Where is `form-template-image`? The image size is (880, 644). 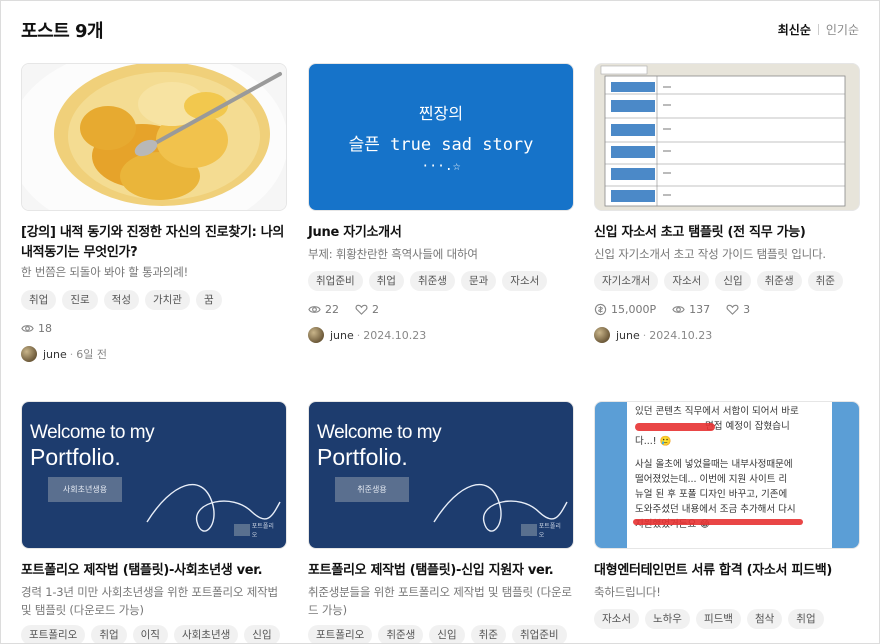
form-template-image is located at coordinates (727, 137).